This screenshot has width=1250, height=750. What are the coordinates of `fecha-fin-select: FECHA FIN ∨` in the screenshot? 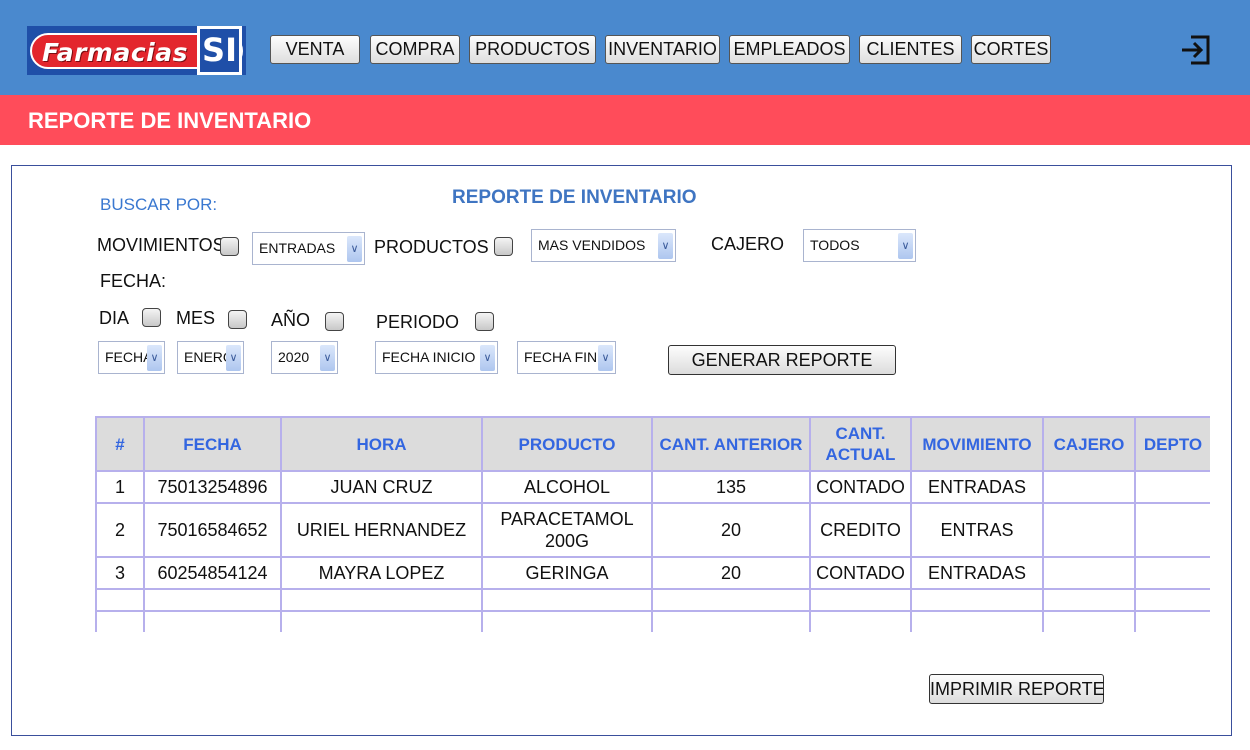 It's located at (566, 357).